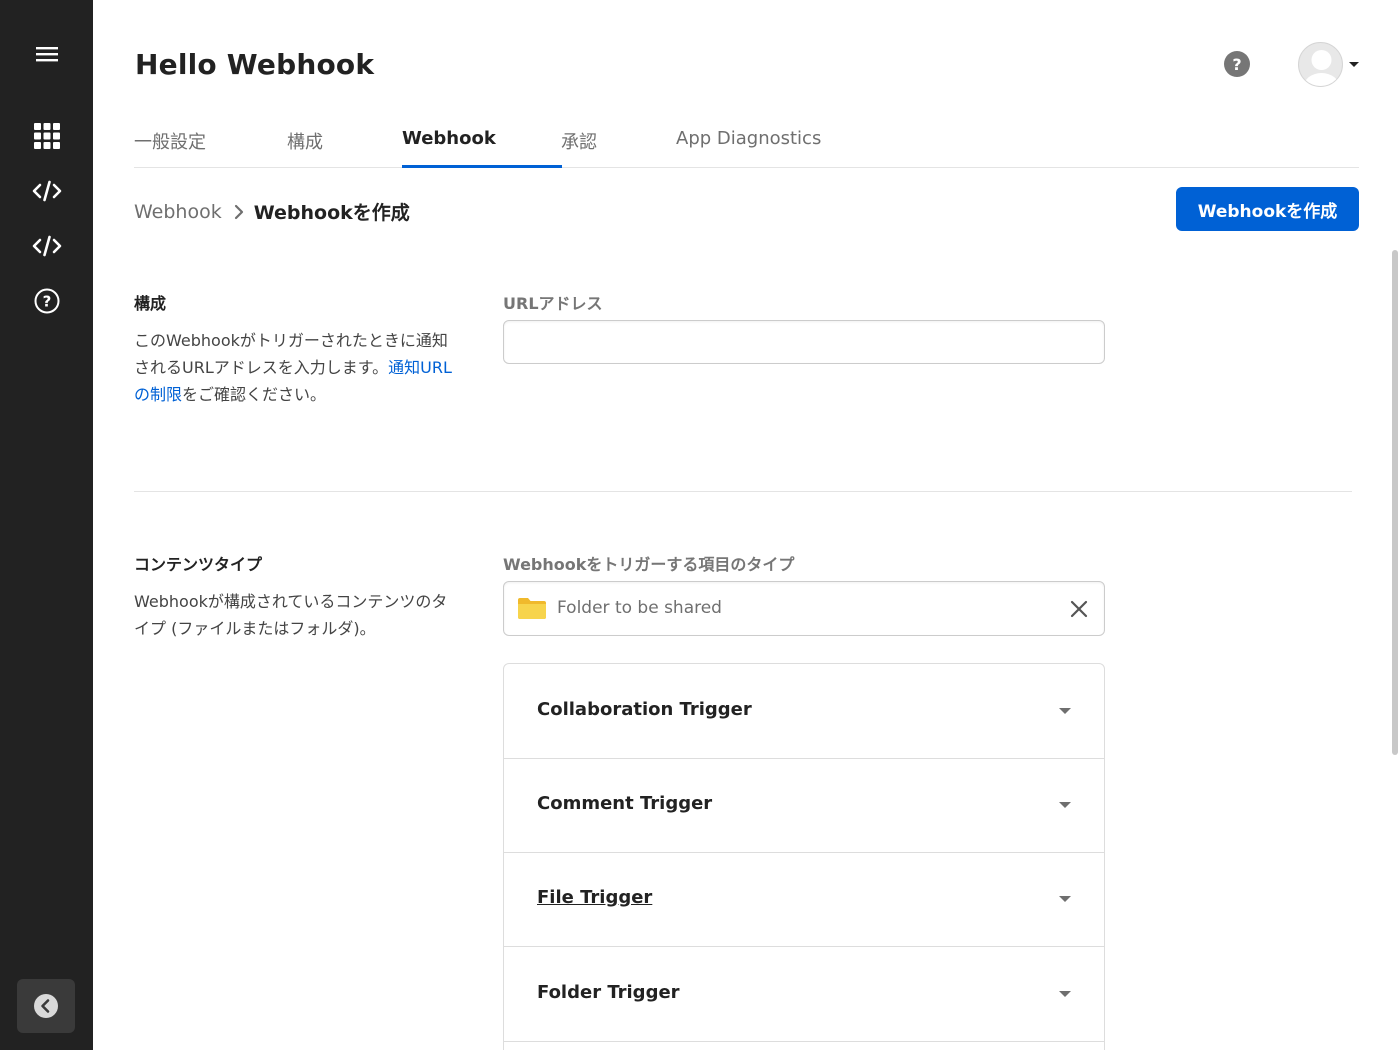 The height and width of the screenshot is (1050, 1400). Describe the element at coordinates (239, 212) in the screenshot. I see `chevron-right-icon` at that location.